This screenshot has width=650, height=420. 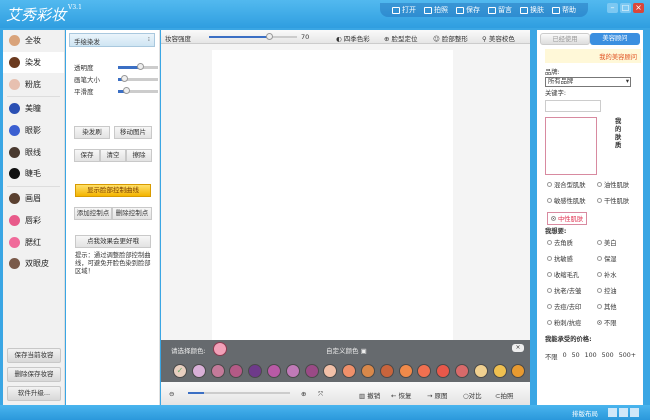 I want to click on nav-item: 粉底, so click(x=33, y=84).